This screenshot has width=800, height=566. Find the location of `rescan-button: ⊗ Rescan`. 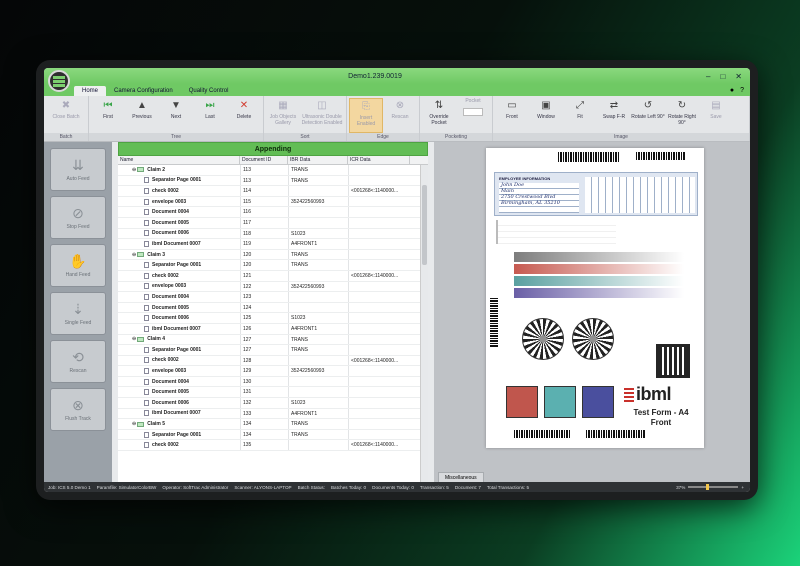

rescan-button: ⊗ Rescan is located at coordinates (400, 115).